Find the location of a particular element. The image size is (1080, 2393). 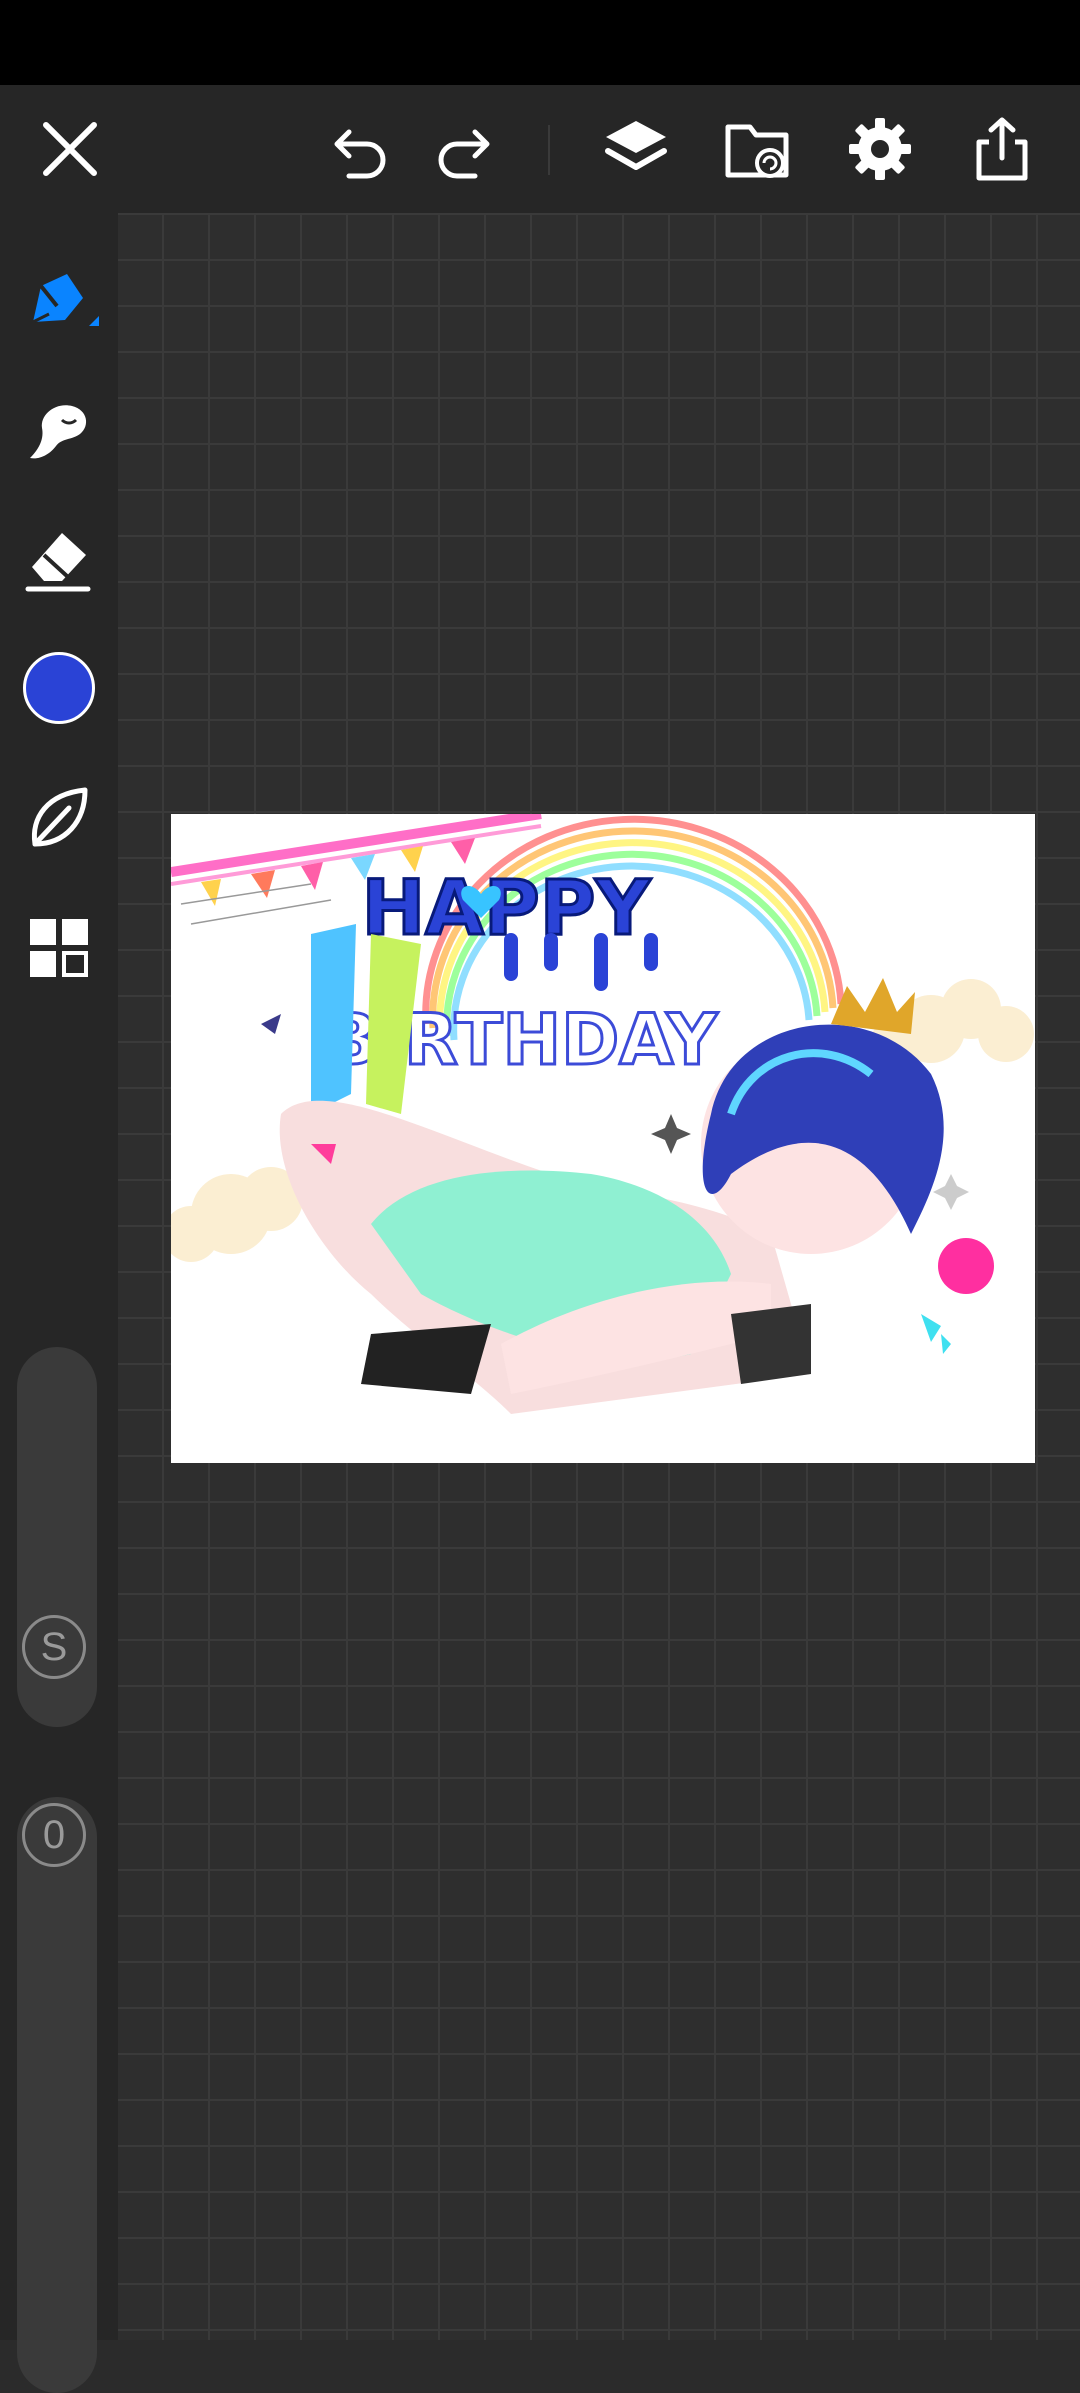

layers-icon is located at coordinates (636, 145).